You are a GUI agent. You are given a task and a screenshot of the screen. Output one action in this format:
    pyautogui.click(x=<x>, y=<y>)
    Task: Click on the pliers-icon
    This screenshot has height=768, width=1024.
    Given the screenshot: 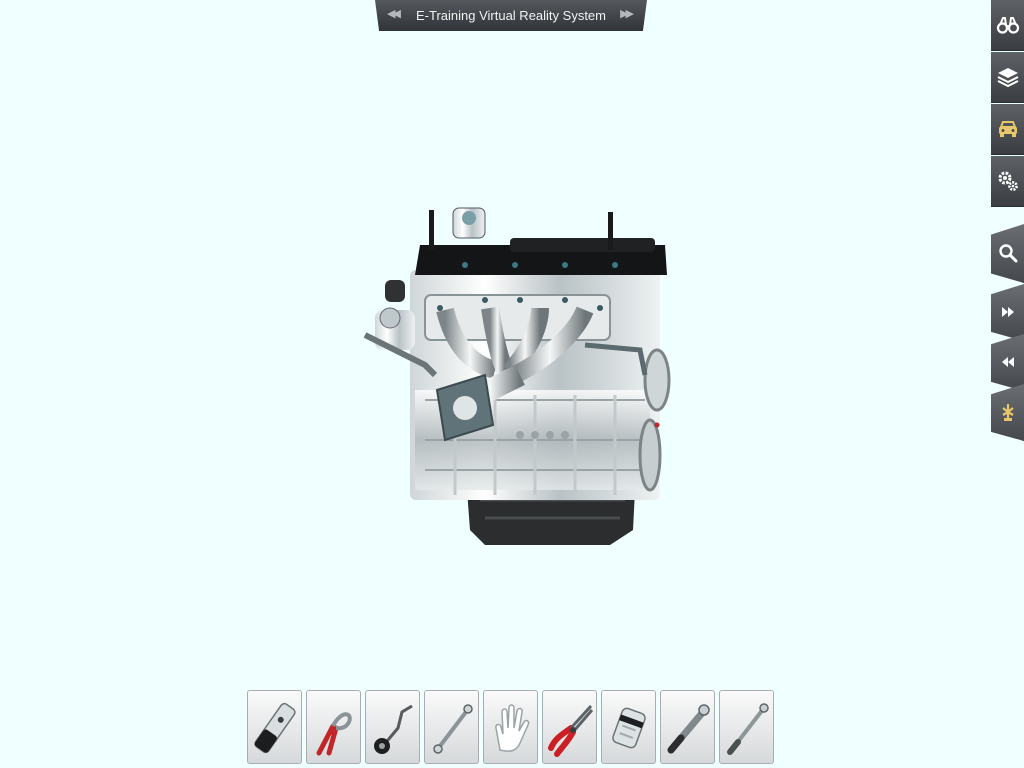 What is the action you would take?
    pyautogui.click(x=571, y=730)
    